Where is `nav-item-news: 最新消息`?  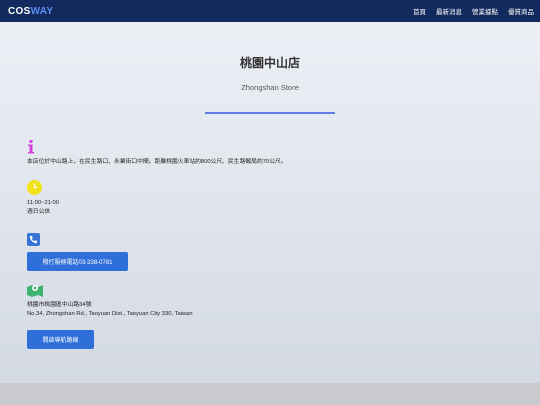
nav-item-news: 最新消息 is located at coordinates (449, 11).